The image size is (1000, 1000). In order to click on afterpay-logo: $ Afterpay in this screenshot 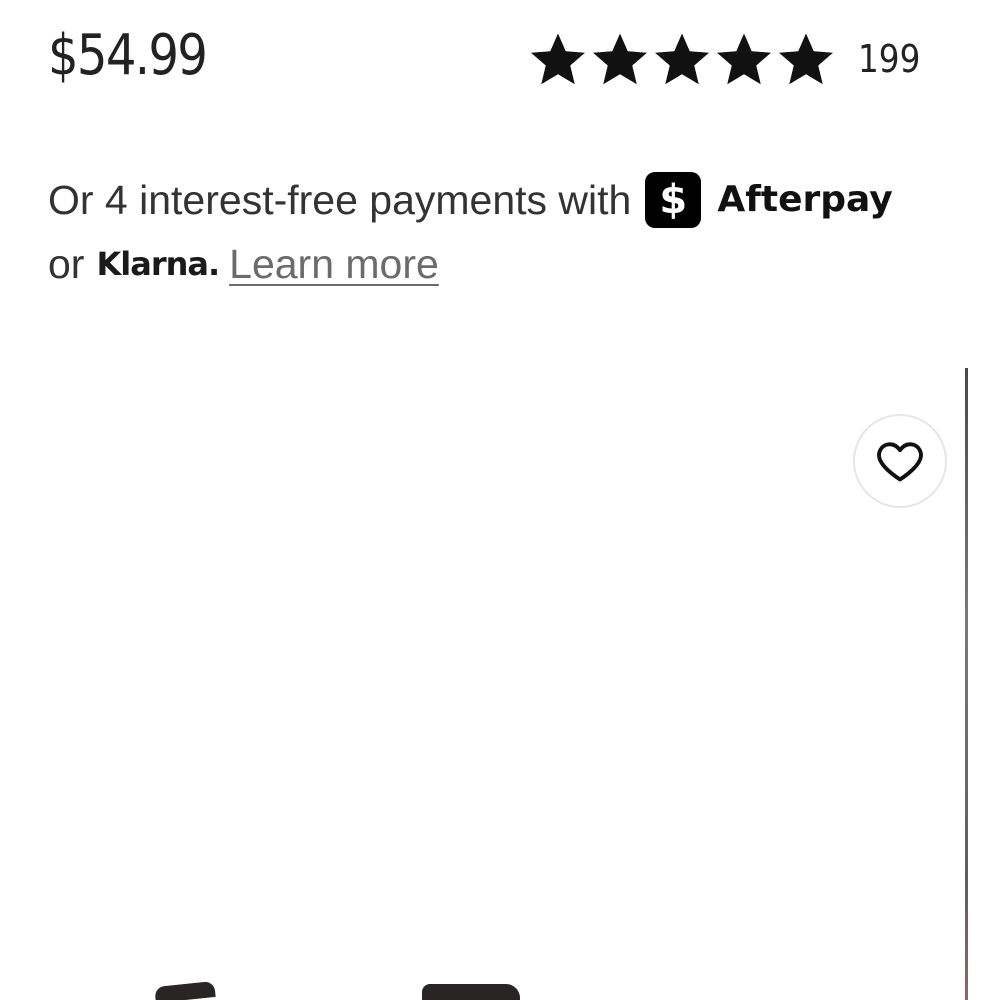, I will do `click(769, 200)`.